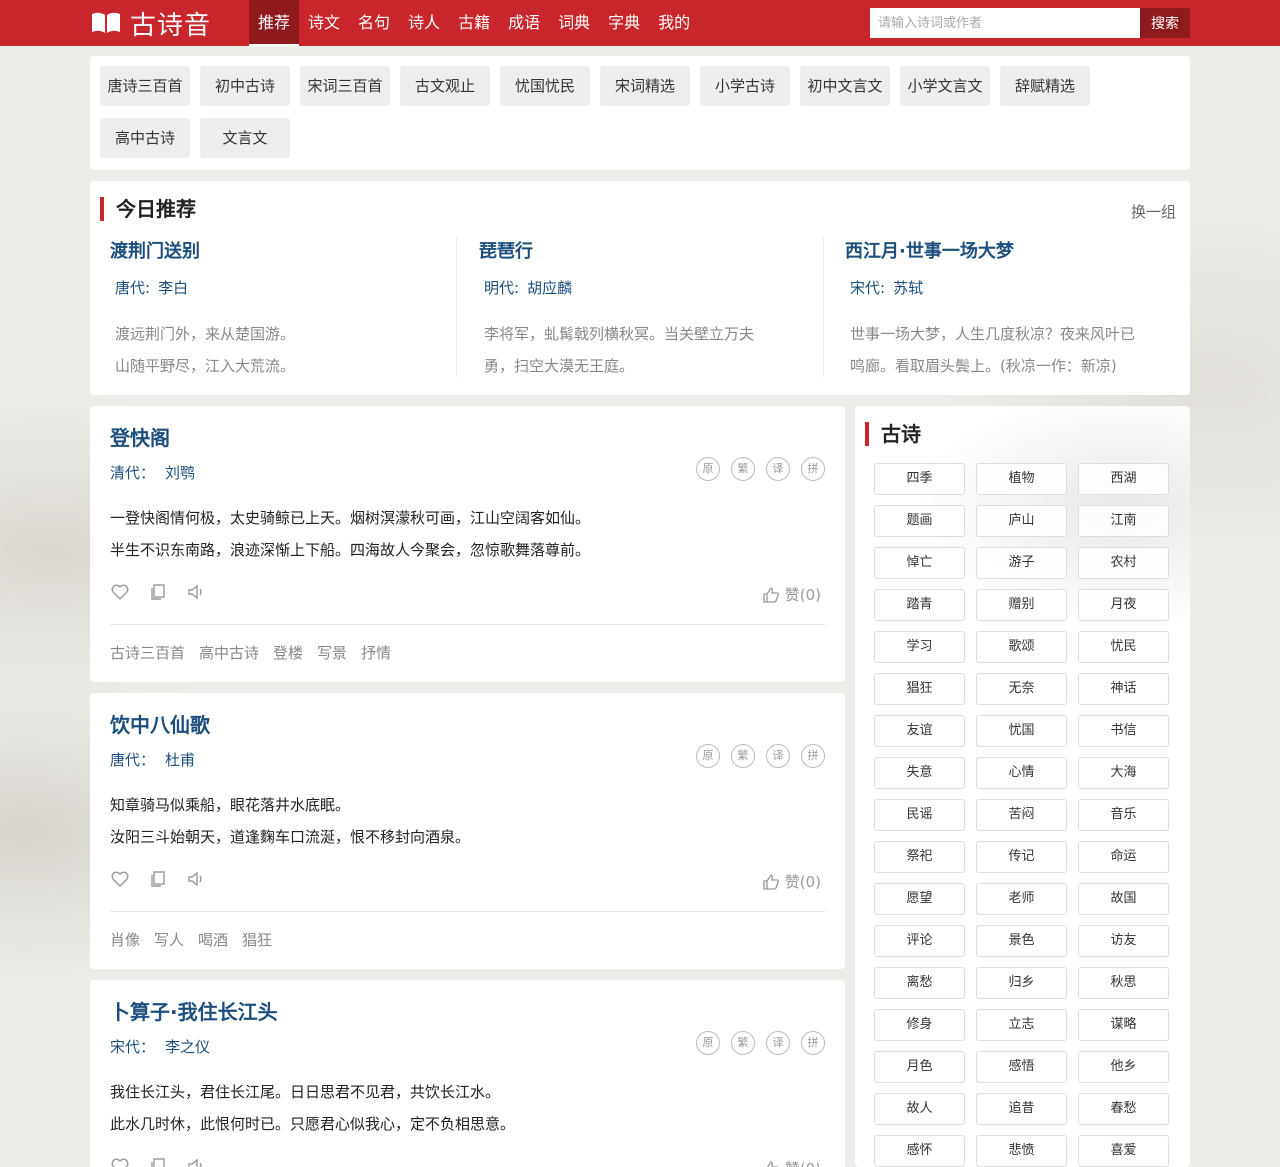 The image size is (1280, 1167). Describe the element at coordinates (919, 563) in the screenshot. I see `sidebar-tag: 悼亡` at that location.